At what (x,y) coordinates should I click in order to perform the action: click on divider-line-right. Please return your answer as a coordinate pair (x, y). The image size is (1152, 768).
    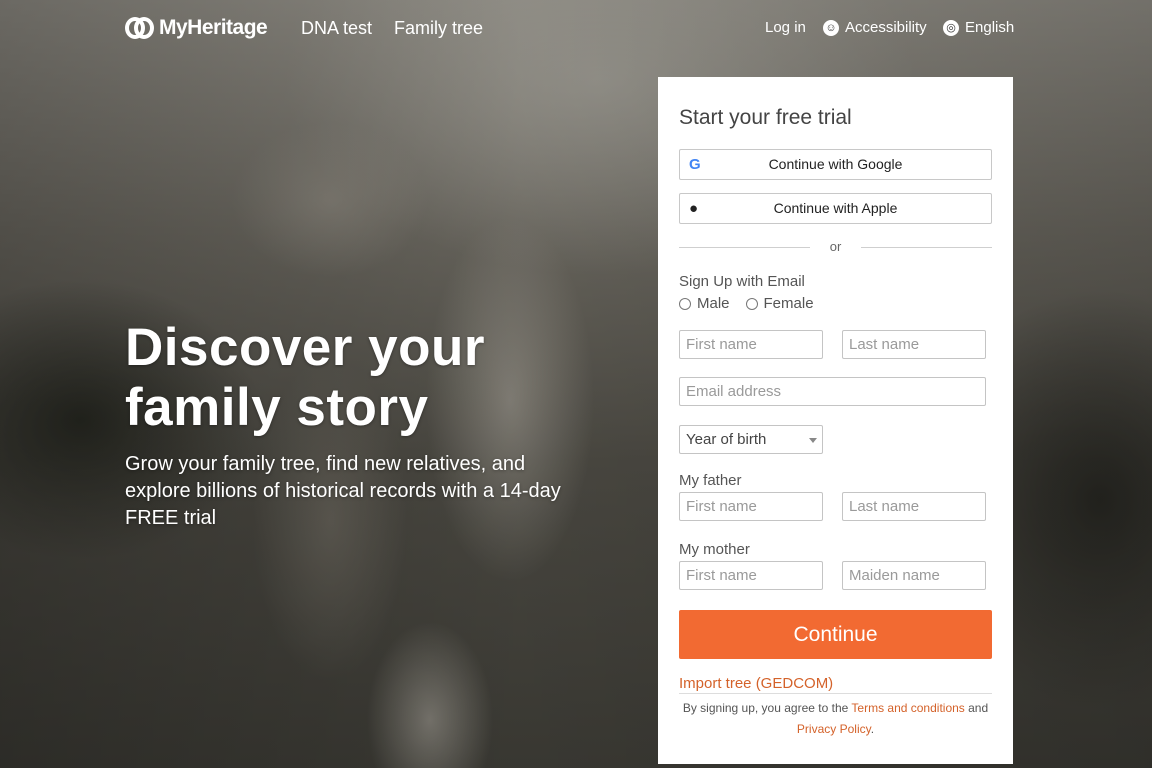
    Looking at the image, I should click on (926, 247).